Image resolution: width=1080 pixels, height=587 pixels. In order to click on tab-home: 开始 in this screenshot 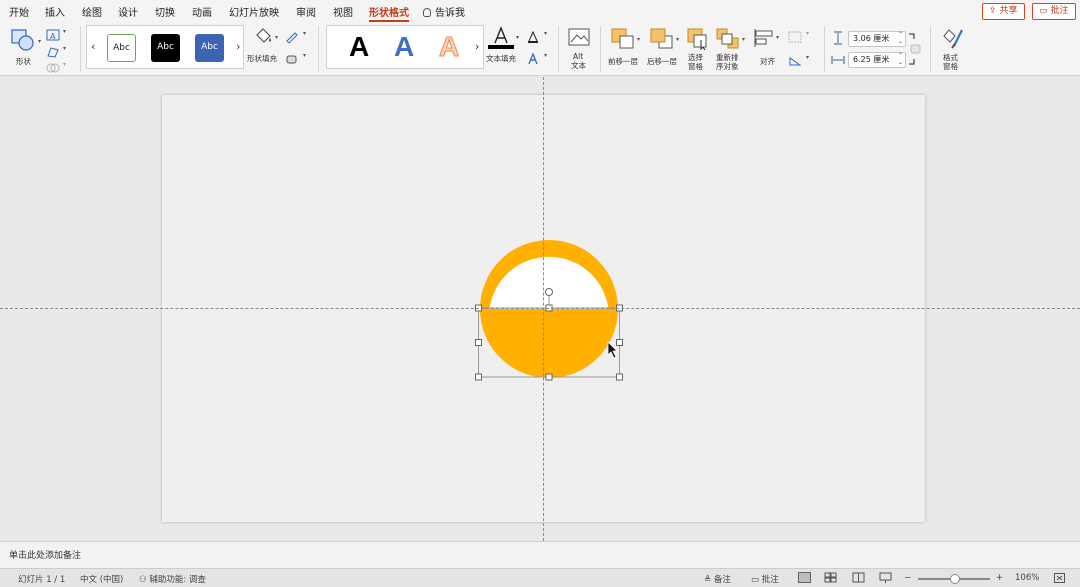, I will do `click(19, 11)`.